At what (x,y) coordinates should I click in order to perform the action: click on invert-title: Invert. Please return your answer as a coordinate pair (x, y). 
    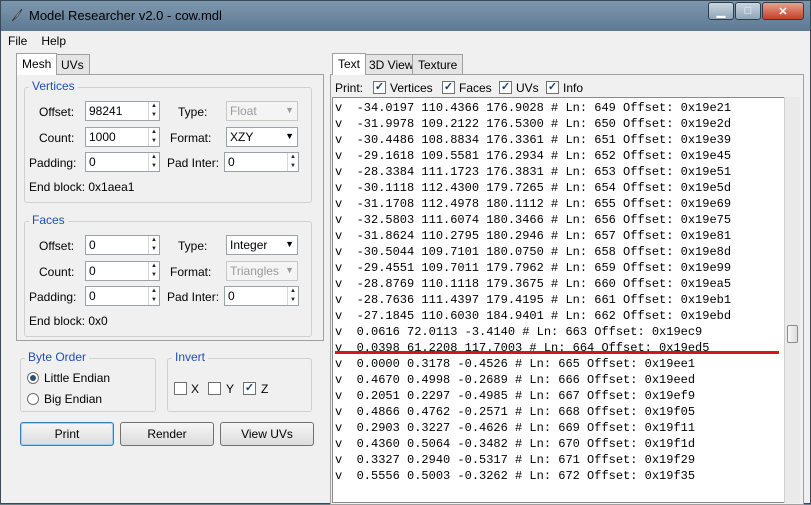
    Looking at the image, I should click on (190, 357).